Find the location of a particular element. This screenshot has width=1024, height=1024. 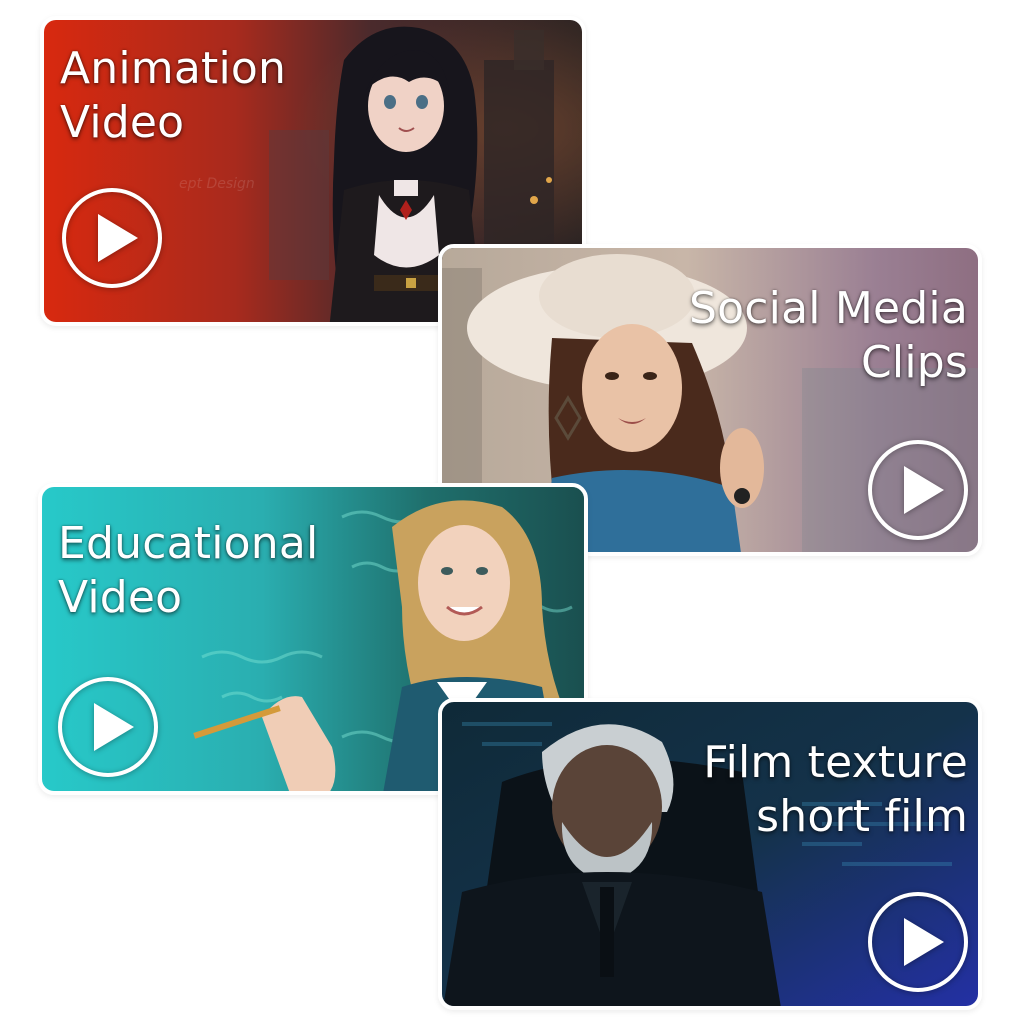

card-title: Social Media Clips is located at coordinates (828, 335).